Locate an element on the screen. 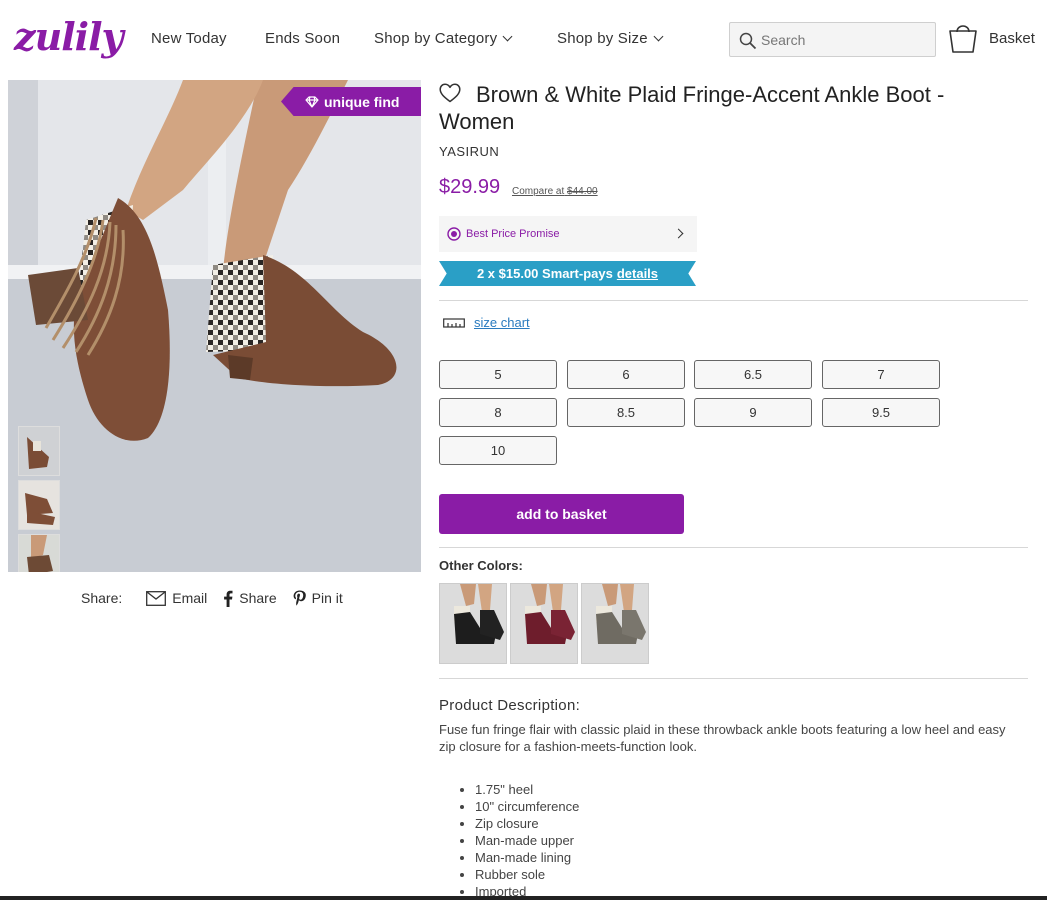  ruler-icon is located at coordinates (454, 322).